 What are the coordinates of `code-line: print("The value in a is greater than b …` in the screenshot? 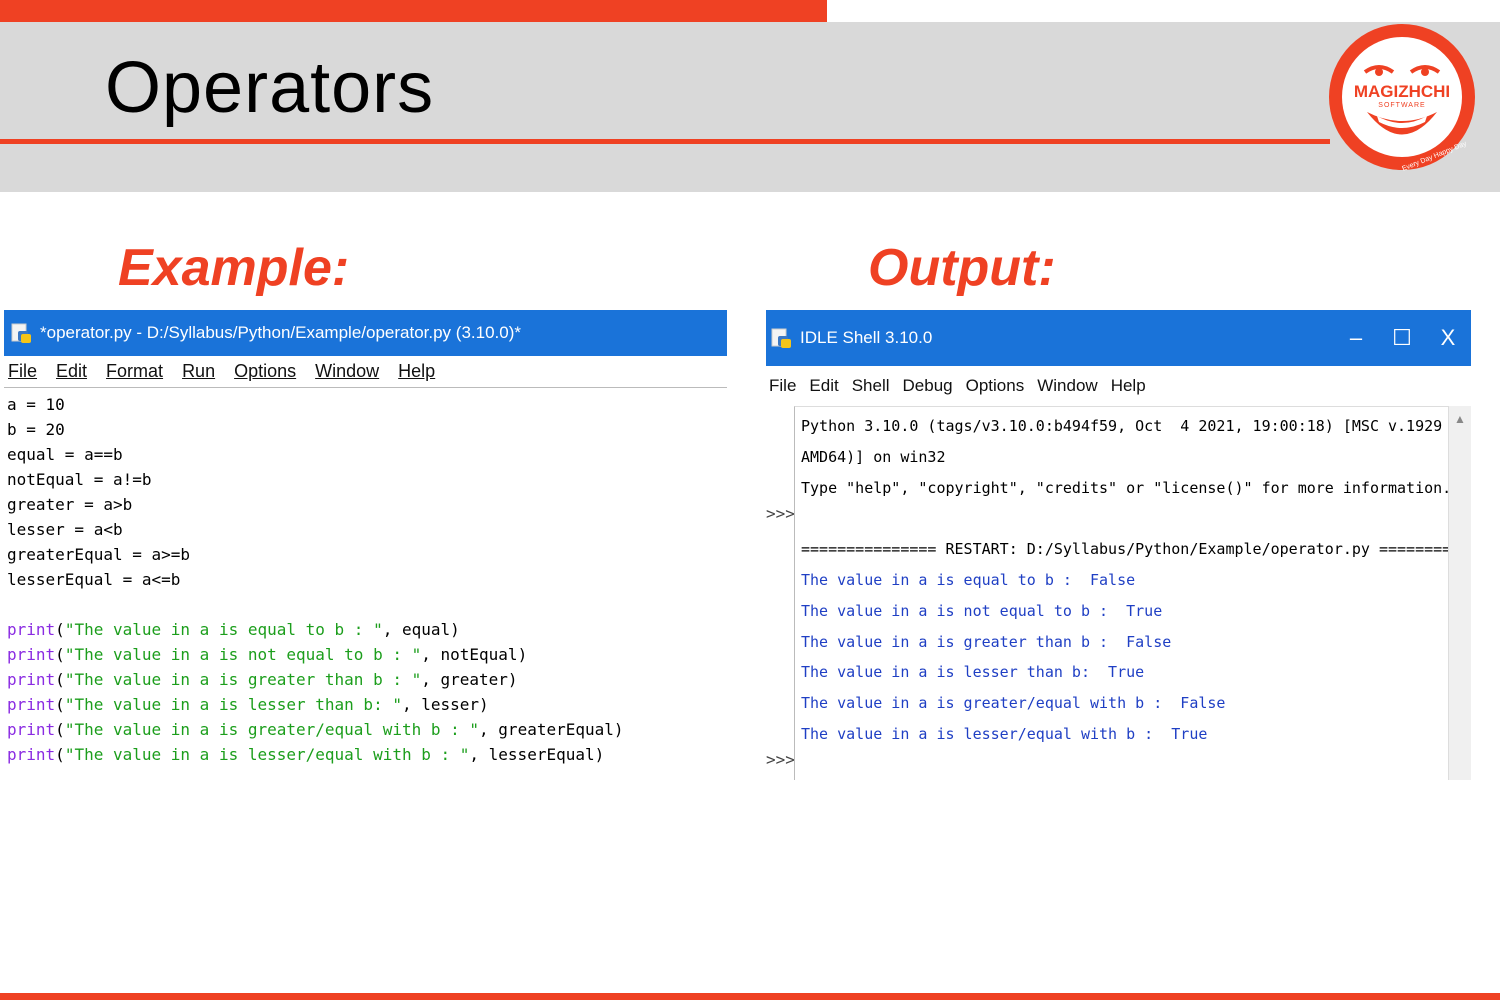 It's located at (262, 679).